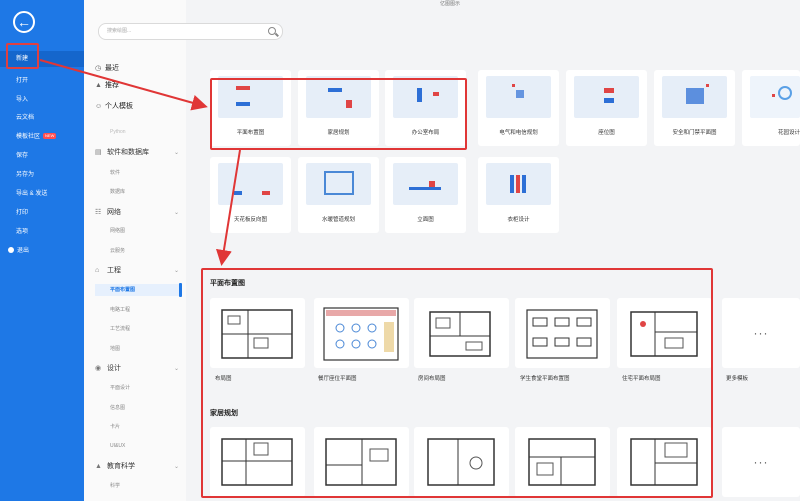 The height and width of the screenshot is (501, 800). Describe the element at coordinates (140, 162) in the screenshot. I see `annotation-arrows` at that location.